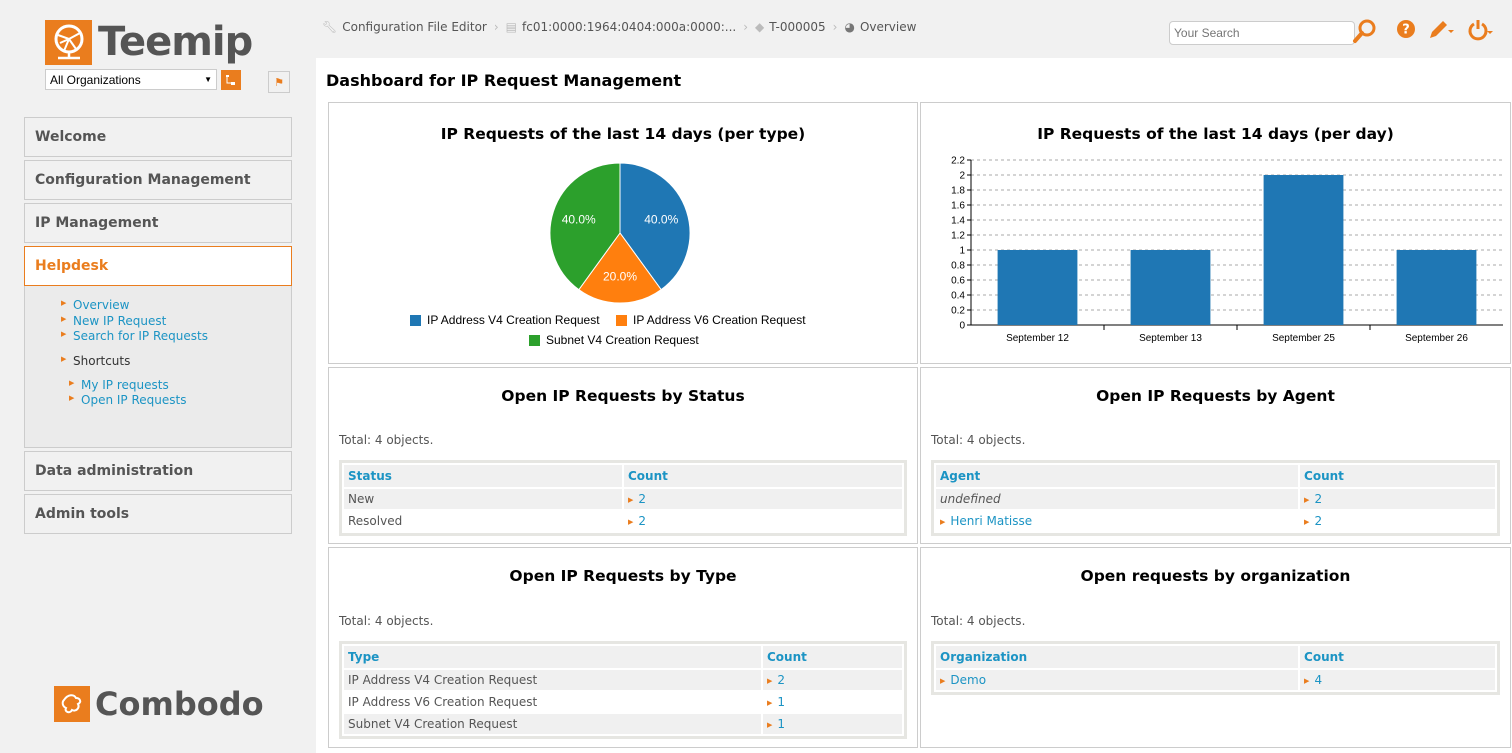 Image resolution: width=1512 pixels, height=753 pixels. I want to click on submenu-search-ip-requests: ▶ Search for IP Requests, so click(158, 337).